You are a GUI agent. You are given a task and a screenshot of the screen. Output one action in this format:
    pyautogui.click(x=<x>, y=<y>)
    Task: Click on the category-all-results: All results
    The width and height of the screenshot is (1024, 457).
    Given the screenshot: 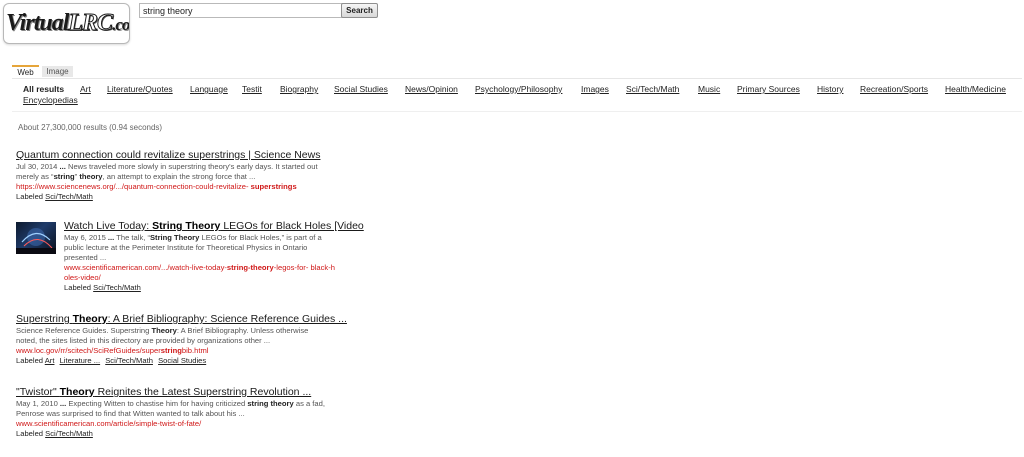 What is the action you would take?
    pyautogui.click(x=43, y=89)
    